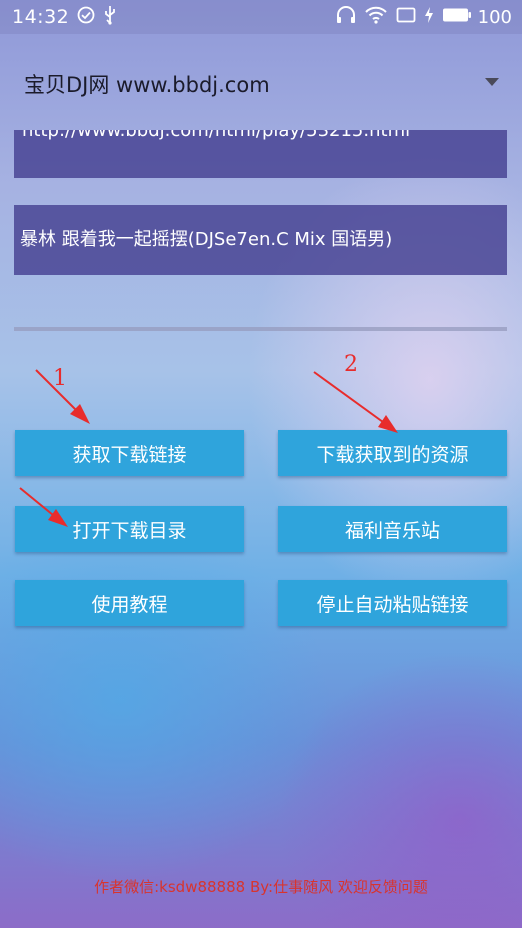 This screenshot has width=522, height=928. What do you see at coordinates (129, 603) in the screenshot?
I see `tutorial-button: 使用教程` at bounding box center [129, 603].